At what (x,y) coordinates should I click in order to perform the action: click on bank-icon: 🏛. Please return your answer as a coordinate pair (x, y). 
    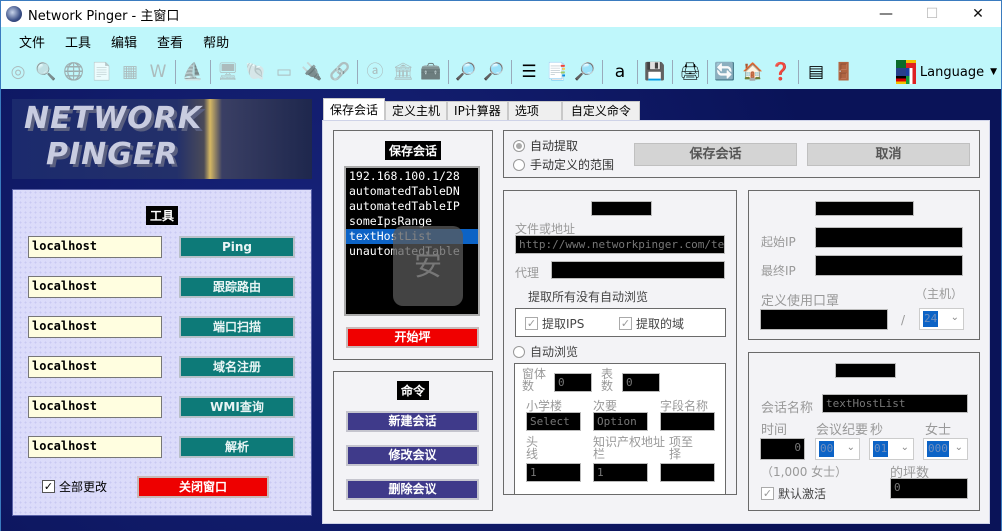
    Looking at the image, I should click on (403, 72).